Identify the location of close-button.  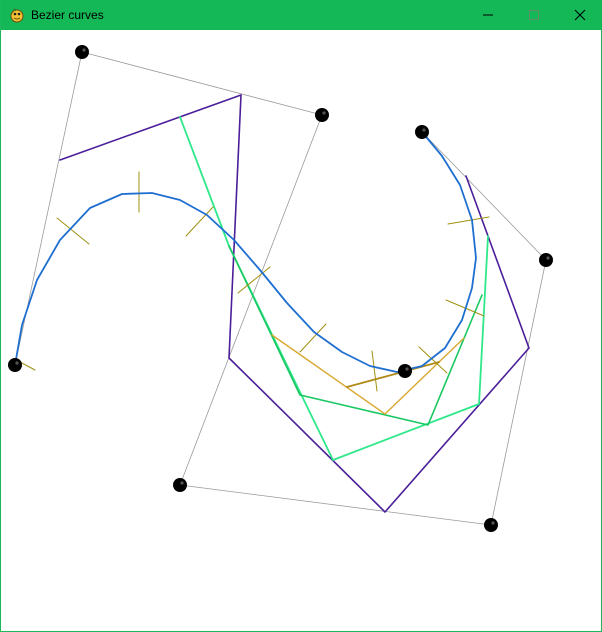
(579, 15).